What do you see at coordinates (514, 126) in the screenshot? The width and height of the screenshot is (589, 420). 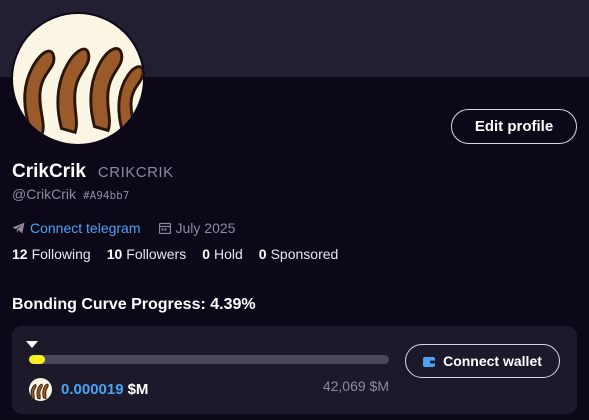 I see `edit-profile-button: Edit profile` at bounding box center [514, 126].